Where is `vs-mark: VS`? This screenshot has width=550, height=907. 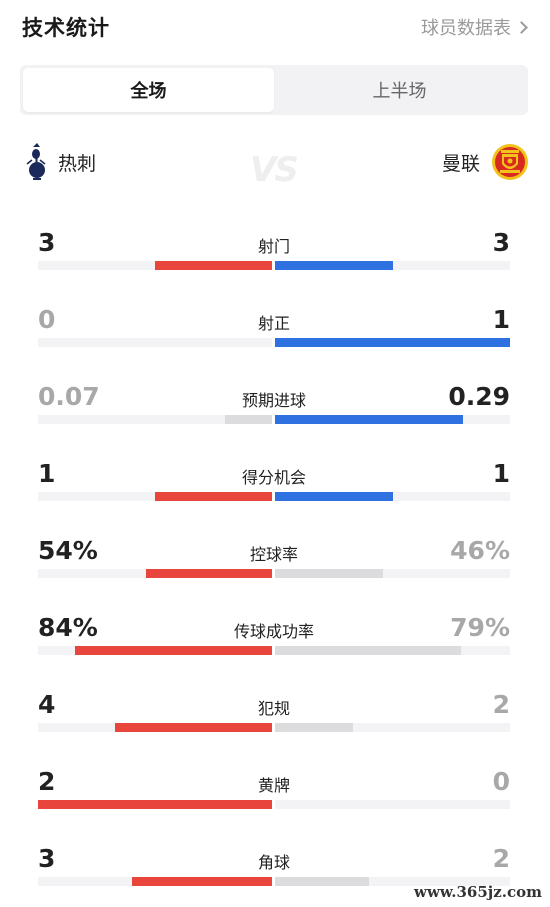 vs-mark: VS is located at coordinates (274, 170).